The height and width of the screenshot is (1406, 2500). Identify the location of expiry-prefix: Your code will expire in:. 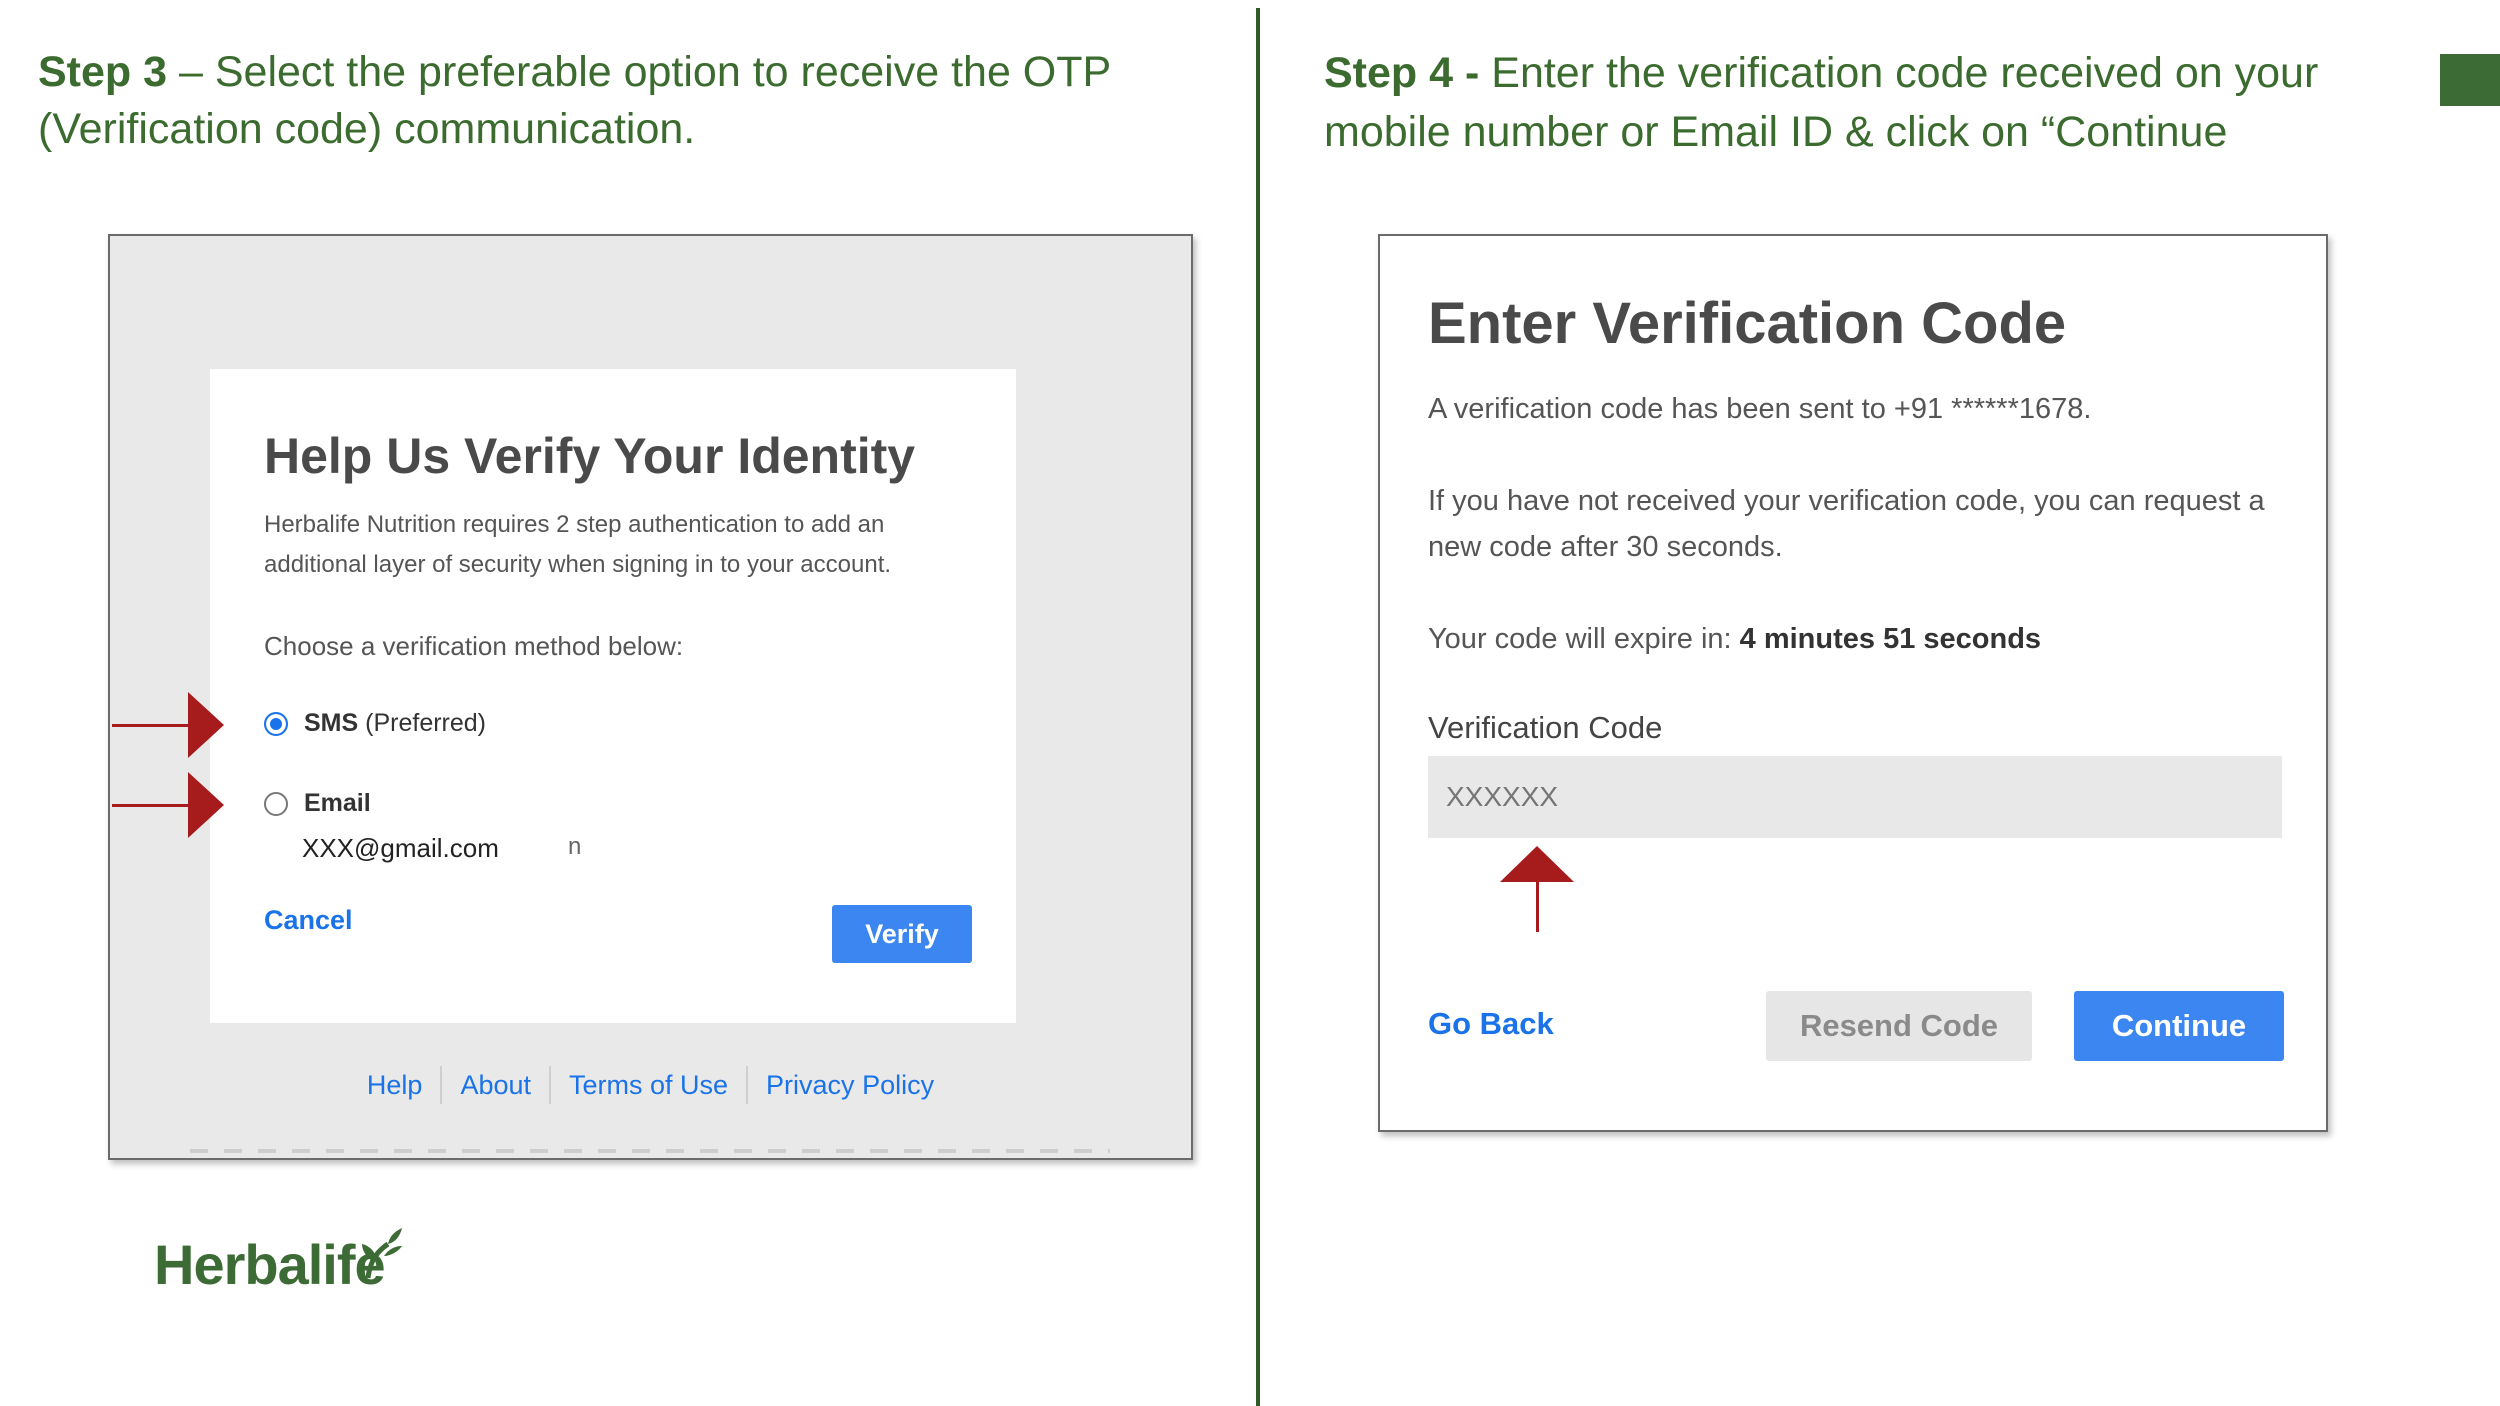
(1584, 639).